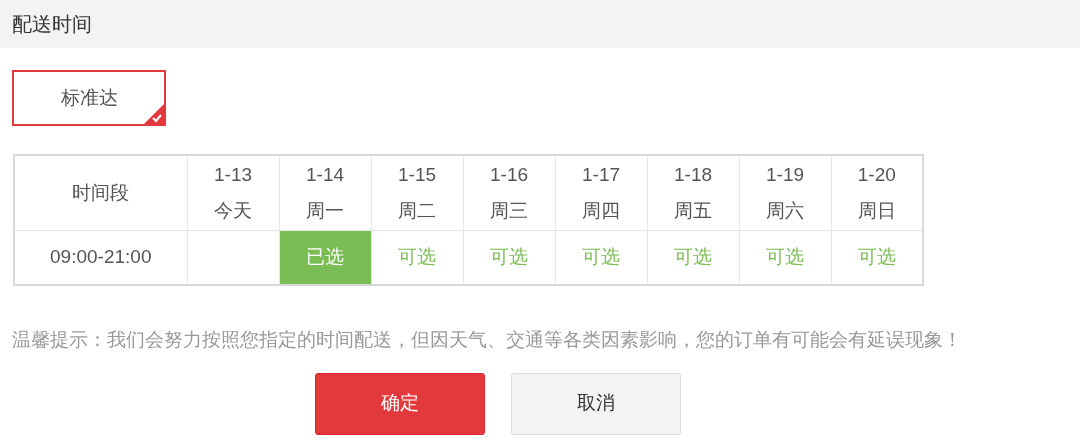 The height and width of the screenshot is (446, 1080). Describe the element at coordinates (325, 257) in the screenshot. I see `slot-option: 已选` at that location.